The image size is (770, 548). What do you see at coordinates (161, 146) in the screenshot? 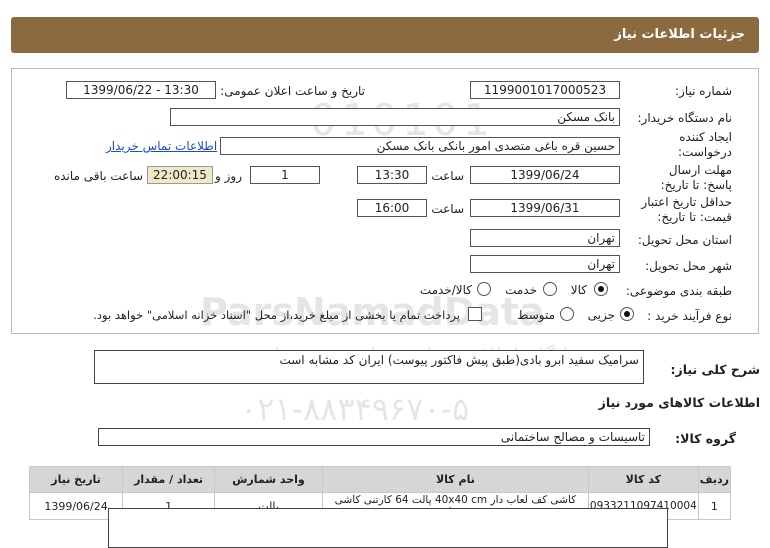
I see `buyer-contact-link: اطلاعات تماس خریدار` at bounding box center [161, 146].